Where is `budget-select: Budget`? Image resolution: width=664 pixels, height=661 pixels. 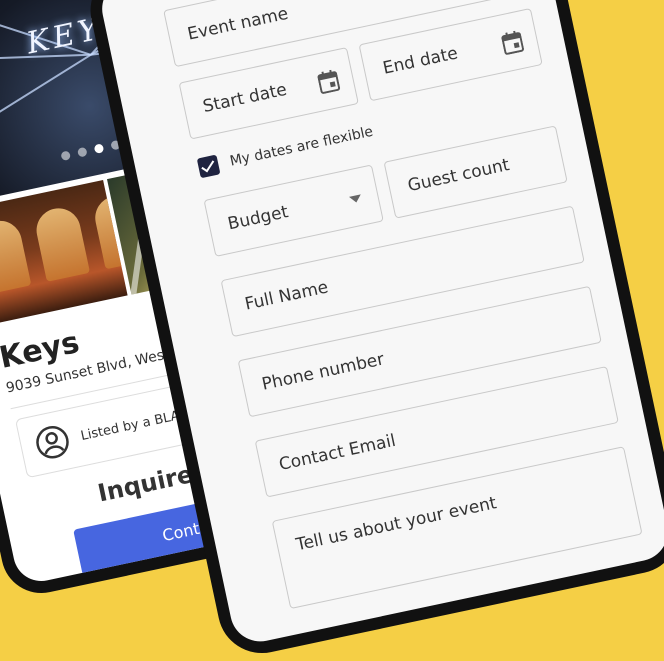
budget-select: Budget is located at coordinates (293, 210).